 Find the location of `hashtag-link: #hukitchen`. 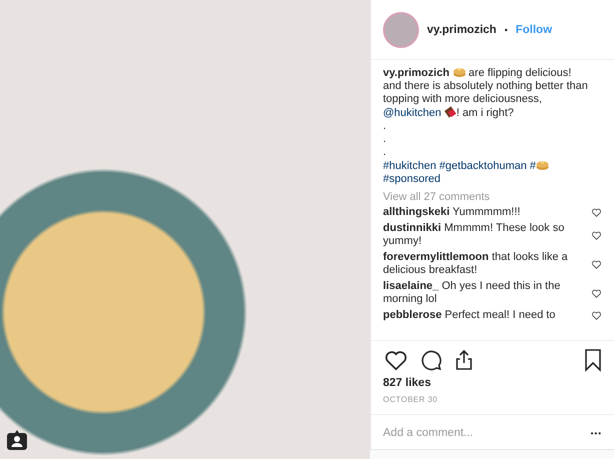

hashtag-link: #hukitchen is located at coordinates (409, 166).